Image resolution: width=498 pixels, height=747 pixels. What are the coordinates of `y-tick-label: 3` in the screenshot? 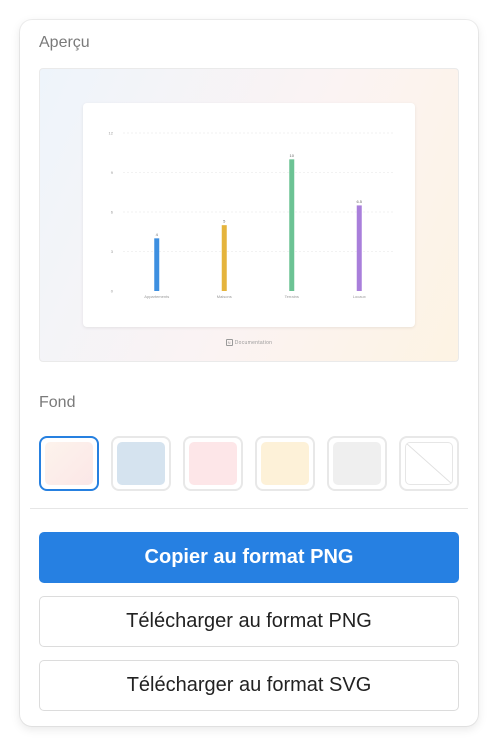 It's located at (112, 251).